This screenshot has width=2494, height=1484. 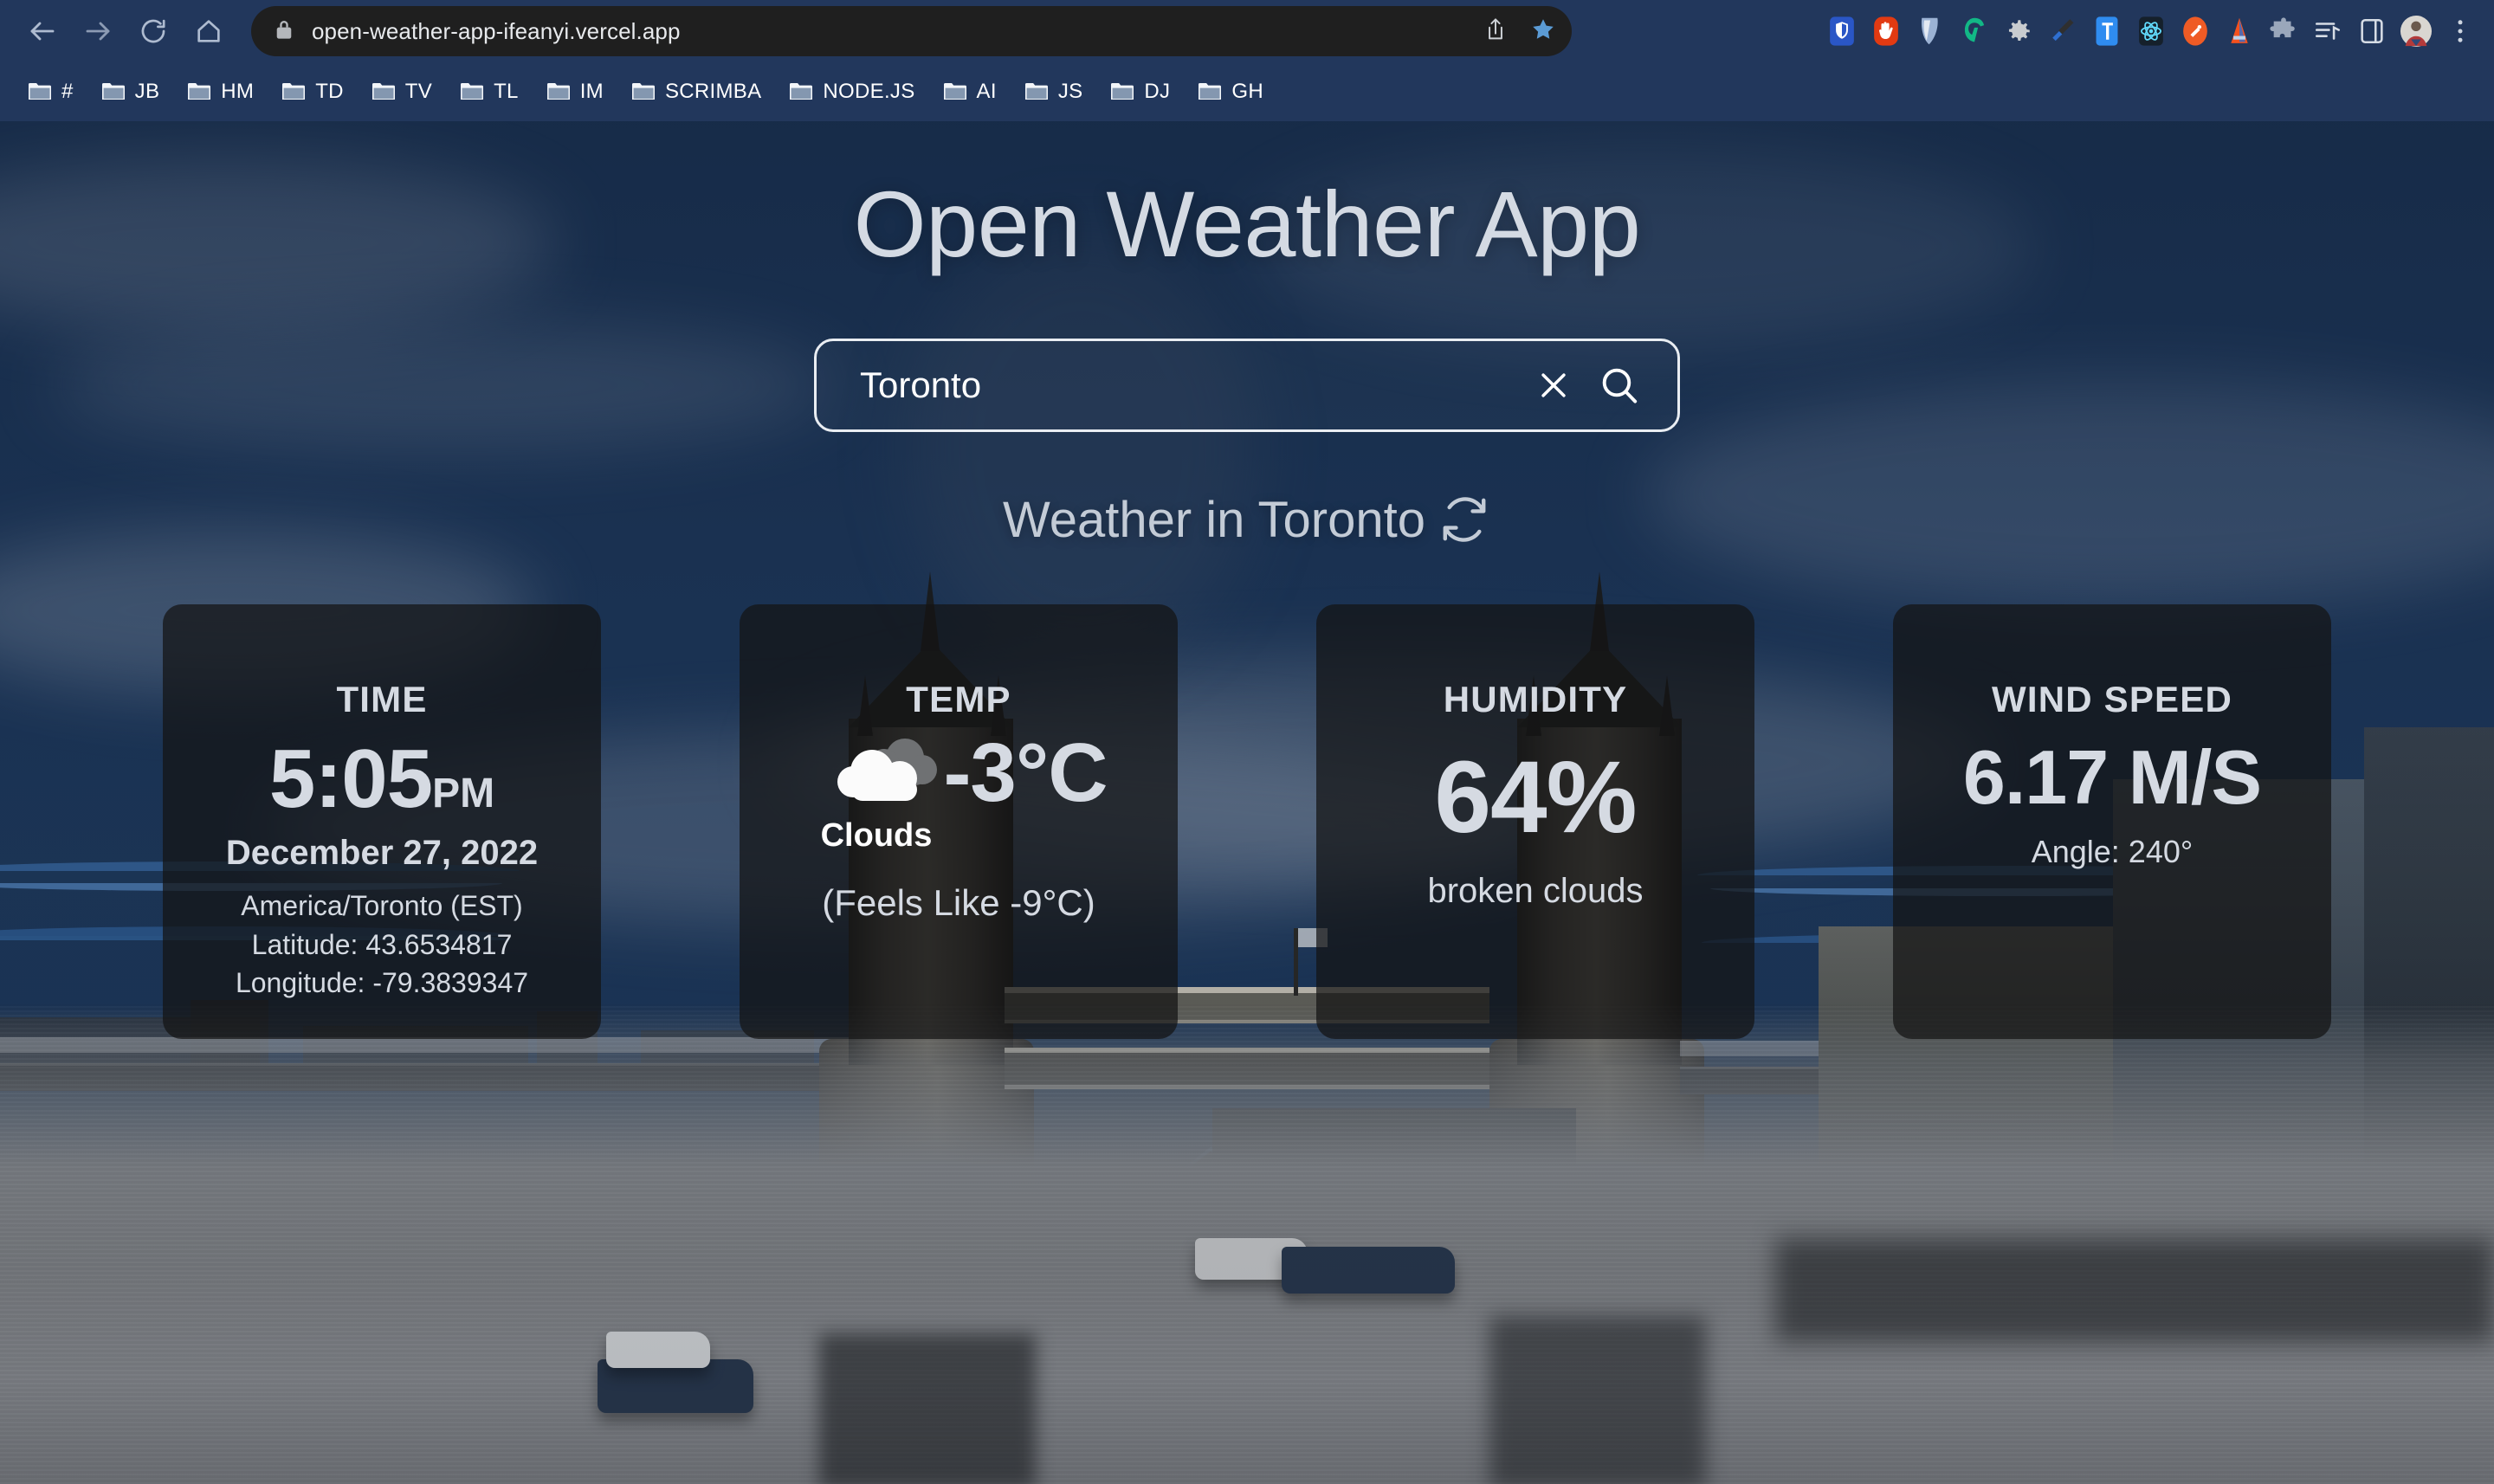 What do you see at coordinates (382, 698) in the screenshot?
I see `time-card-title: TIME` at bounding box center [382, 698].